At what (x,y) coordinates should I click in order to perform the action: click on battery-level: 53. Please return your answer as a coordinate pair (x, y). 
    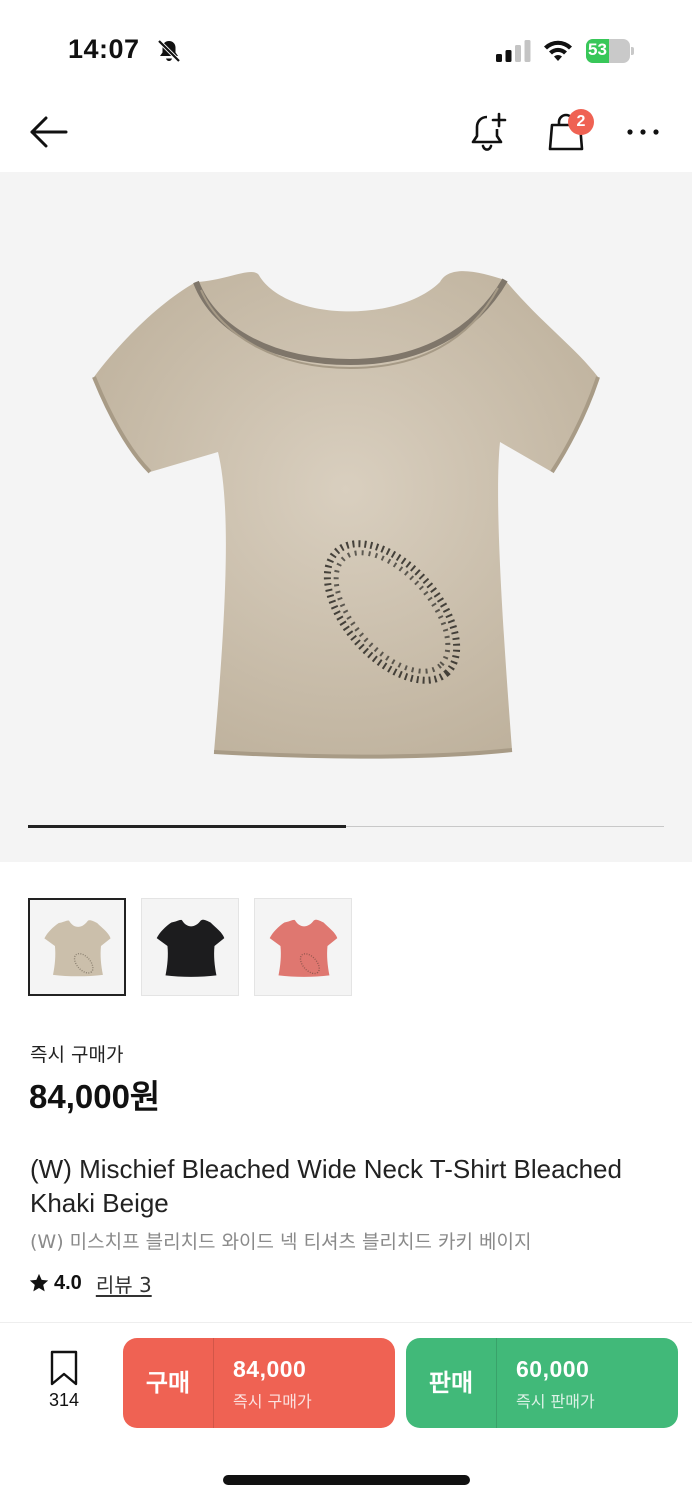
    Looking at the image, I should click on (597, 49).